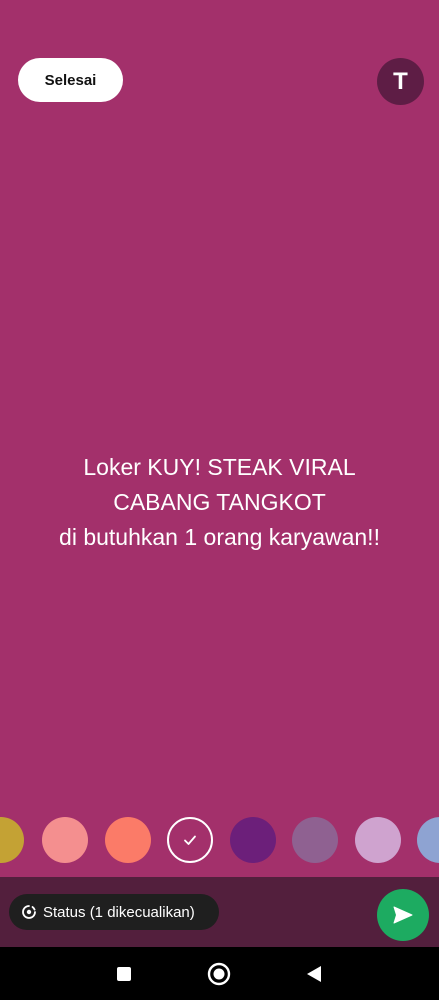  I want to click on done-button-label: Selesai, so click(70, 80).